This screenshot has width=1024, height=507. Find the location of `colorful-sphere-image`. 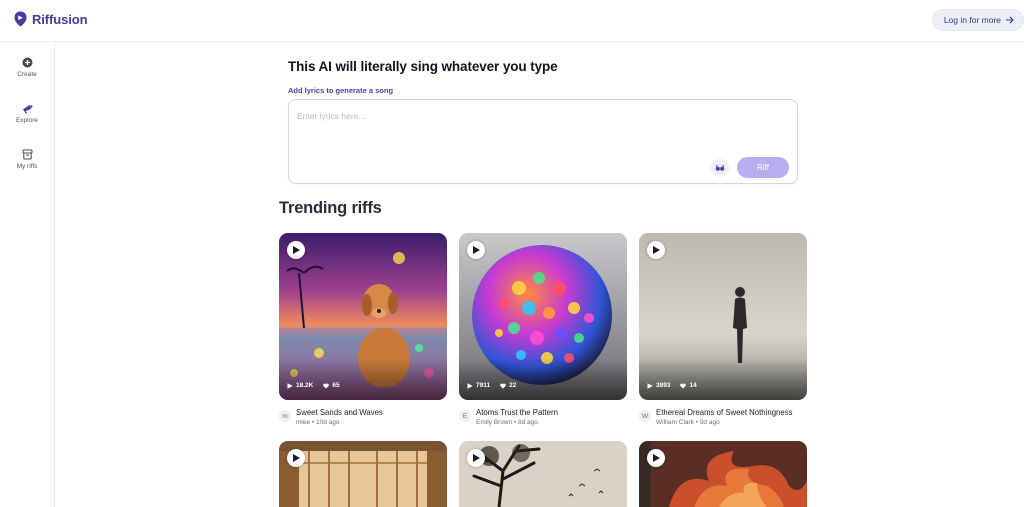

colorful-sphere-image is located at coordinates (543, 316).